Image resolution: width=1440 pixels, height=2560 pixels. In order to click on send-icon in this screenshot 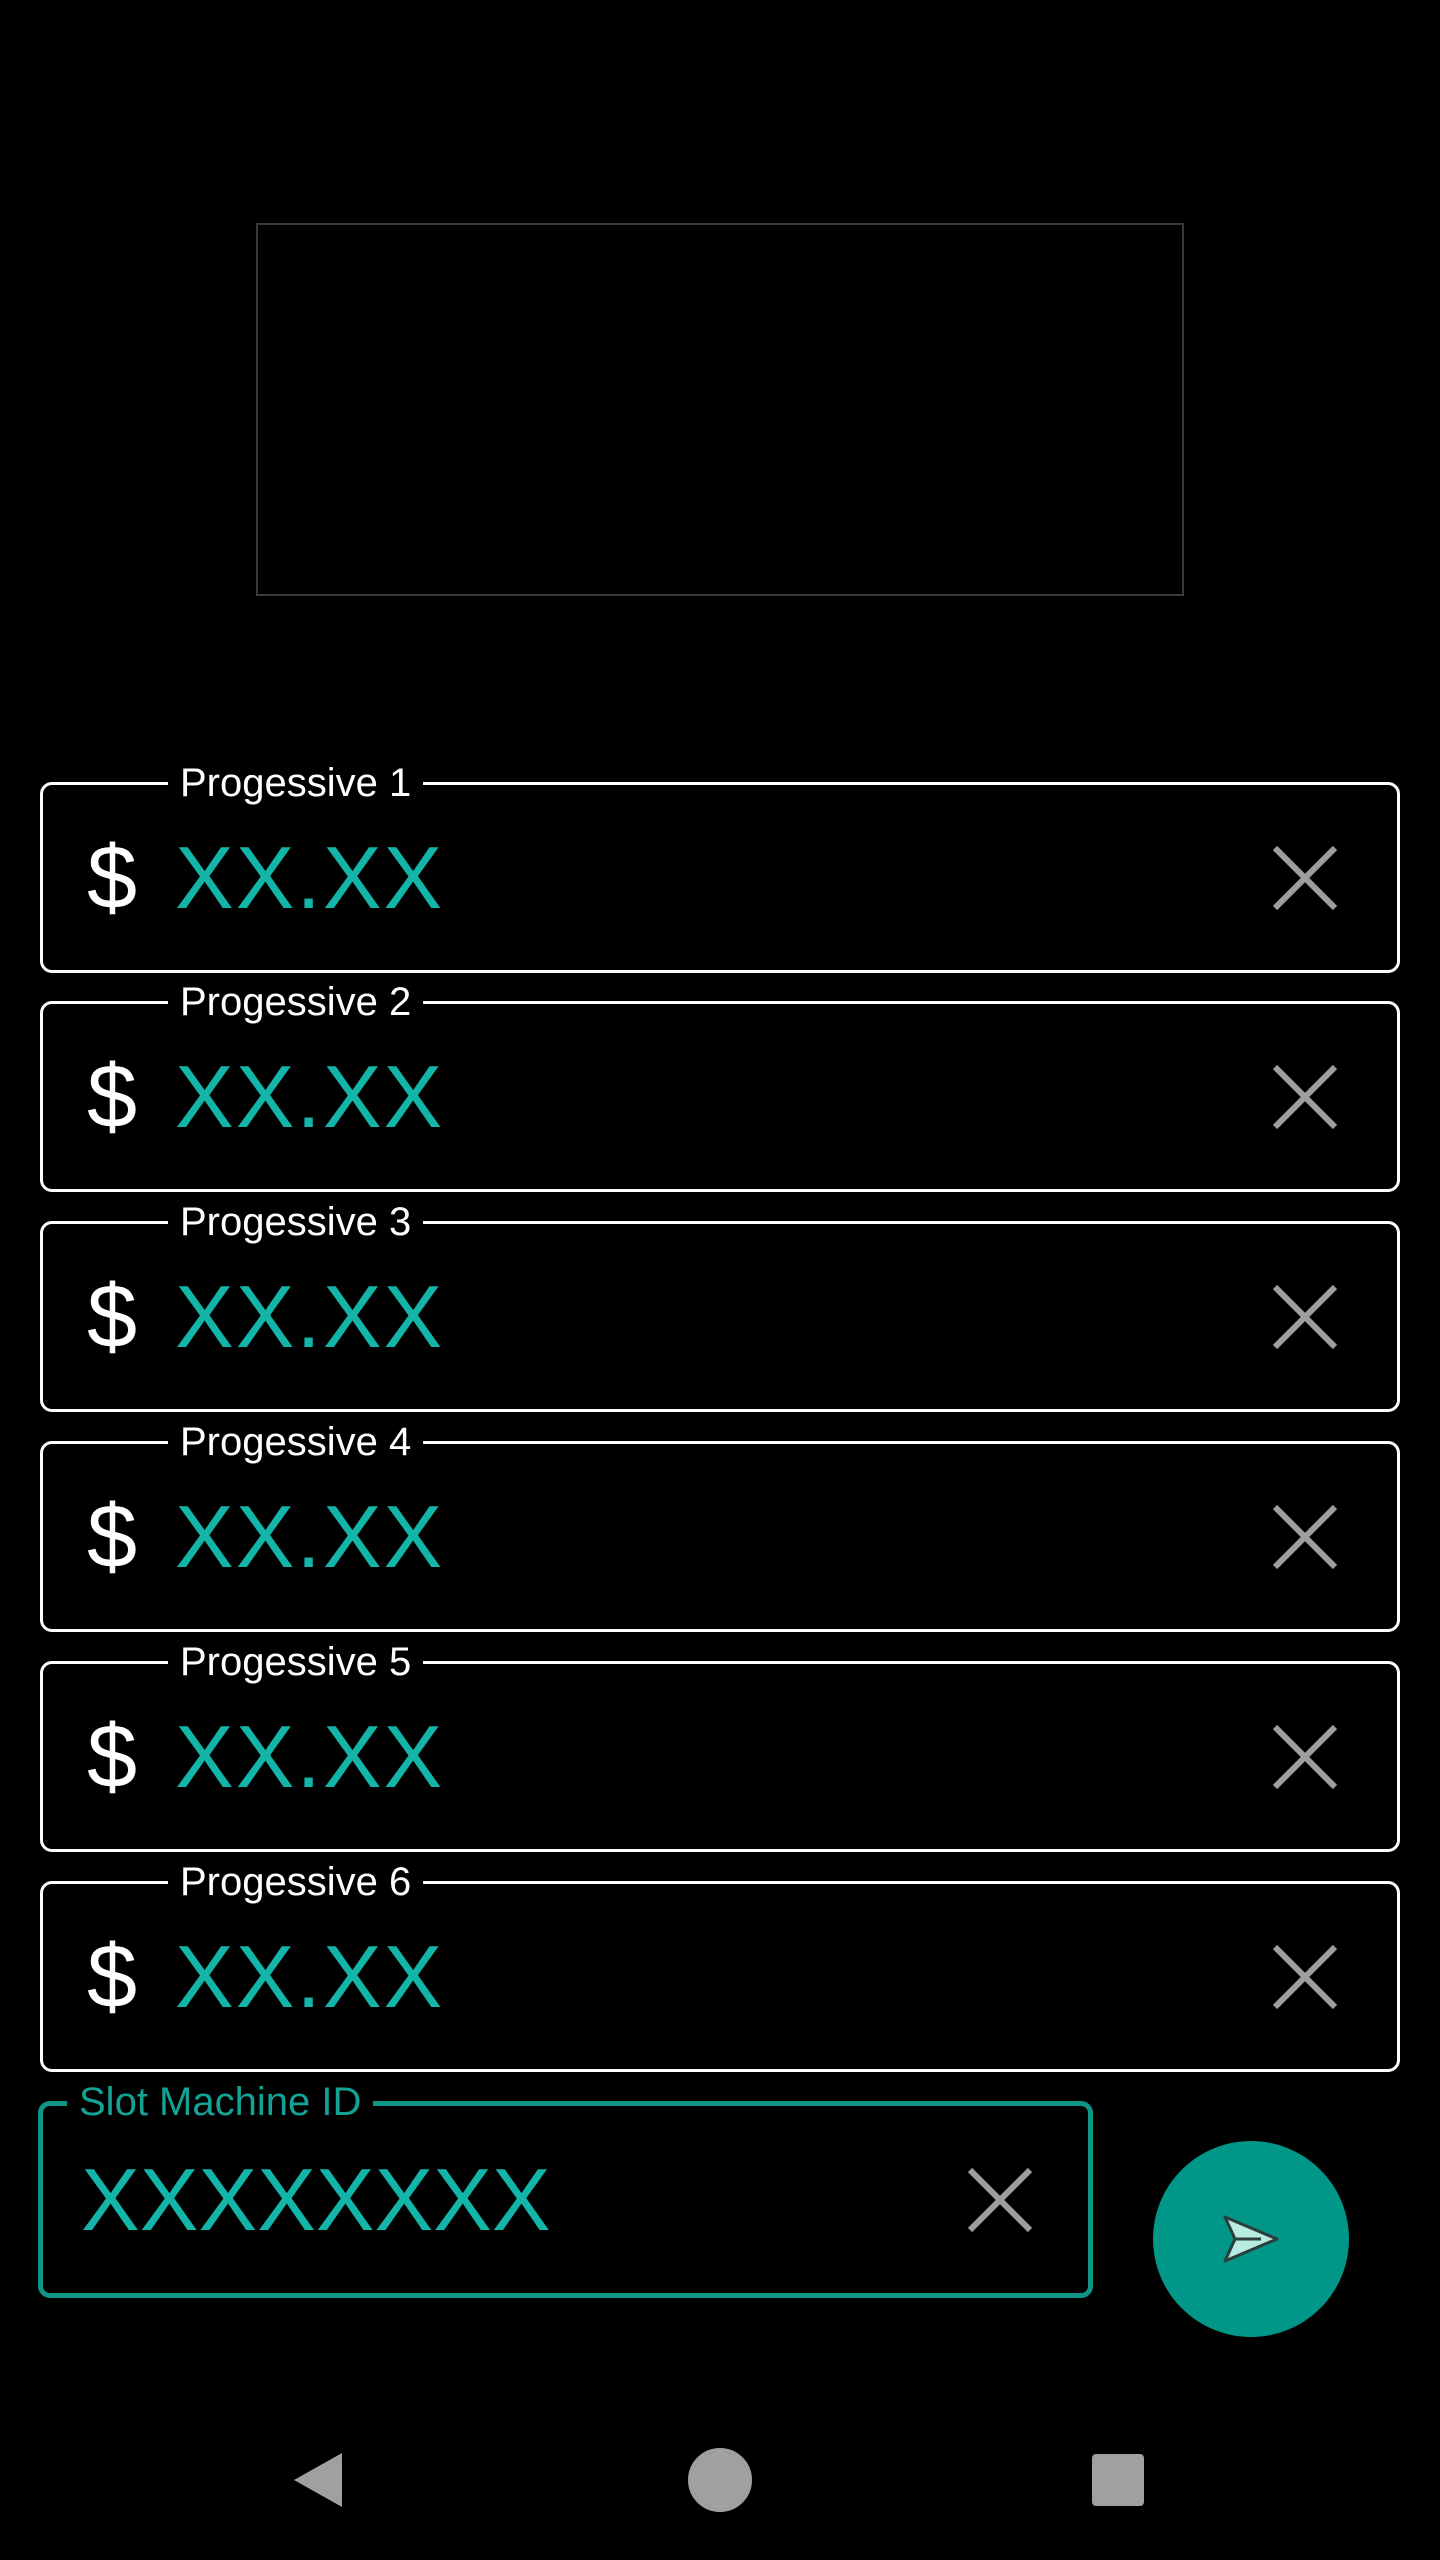, I will do `click(1251, 2239)`.